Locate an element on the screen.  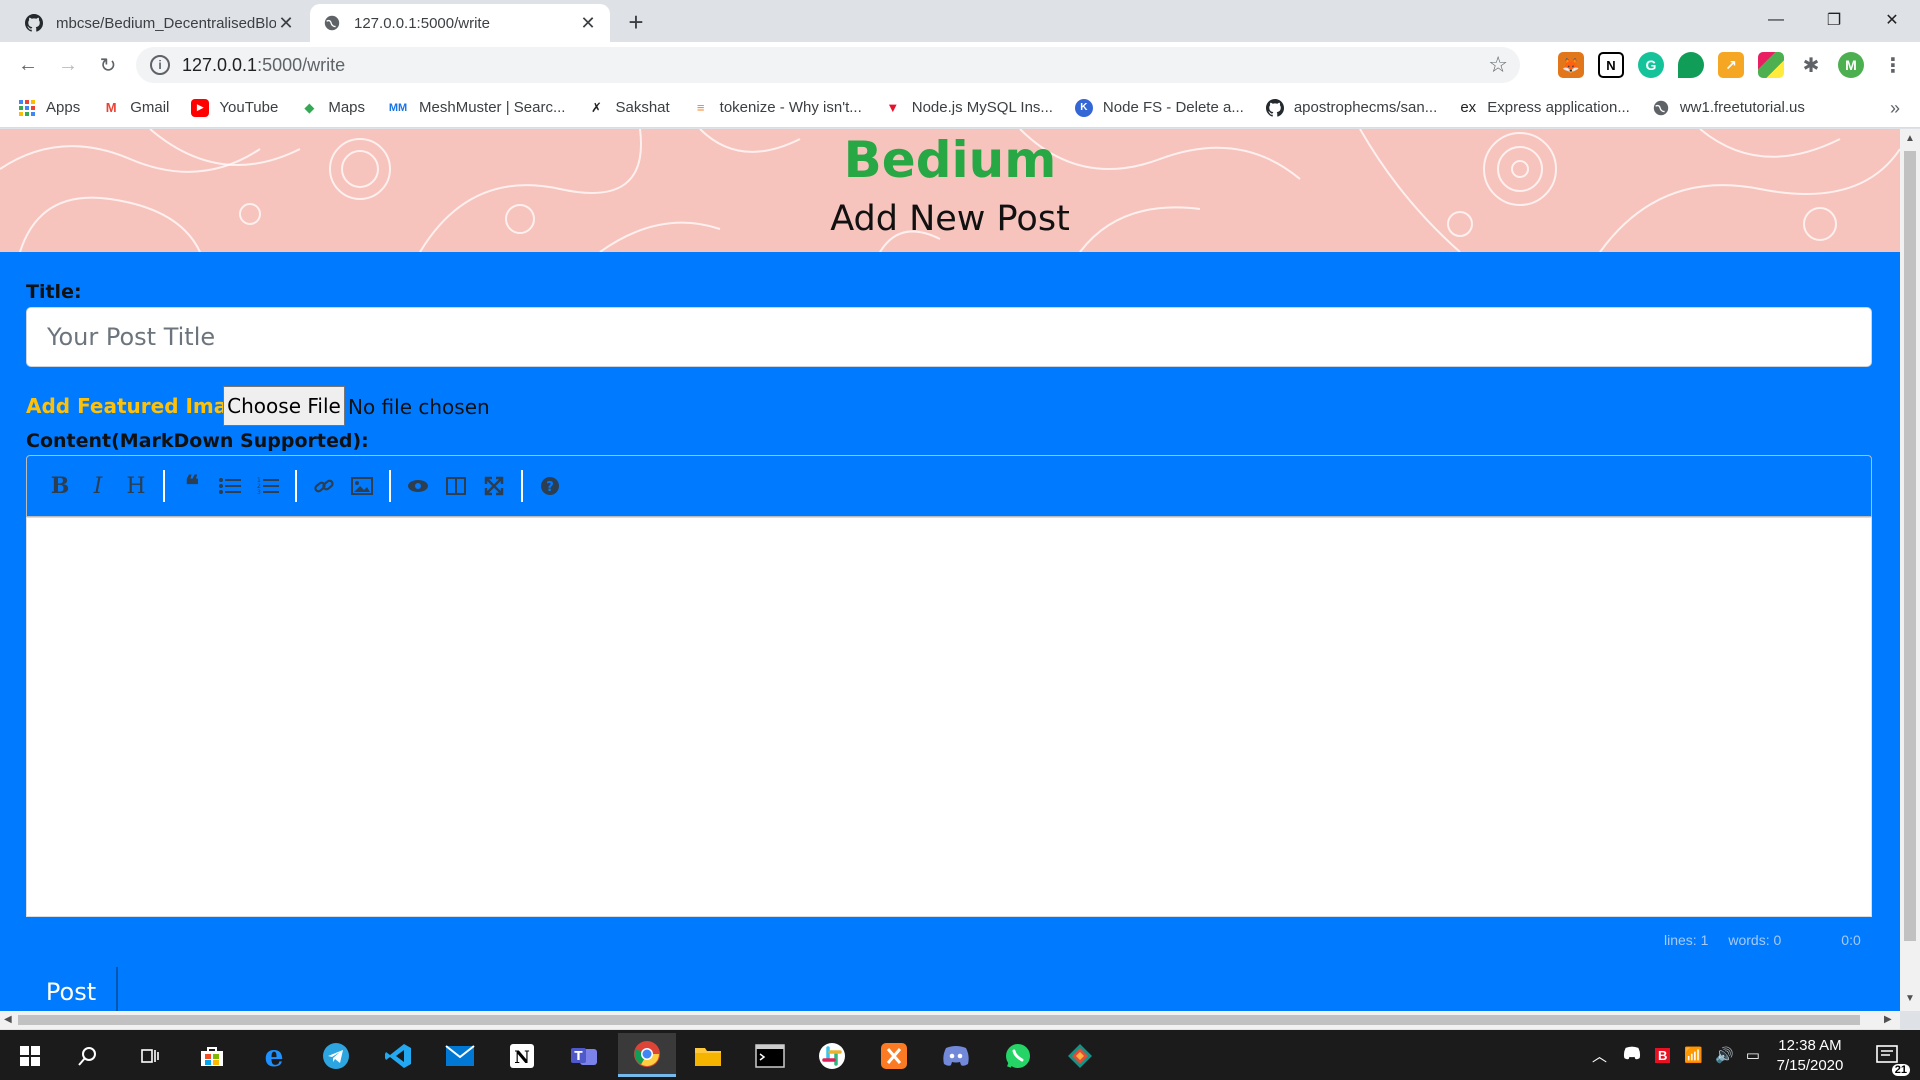
gitkraken-icon is located at coordinates (1080, 1056).